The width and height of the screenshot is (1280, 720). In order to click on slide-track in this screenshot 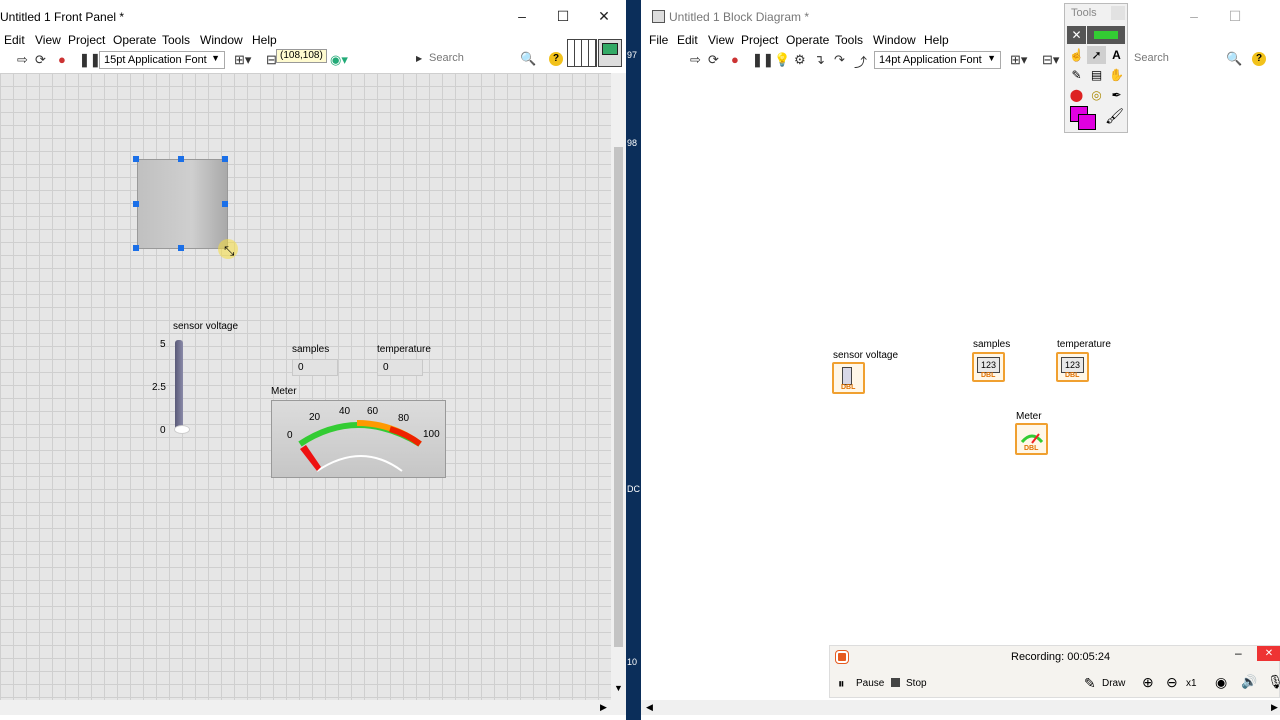, I will do `click(179, 385)`.